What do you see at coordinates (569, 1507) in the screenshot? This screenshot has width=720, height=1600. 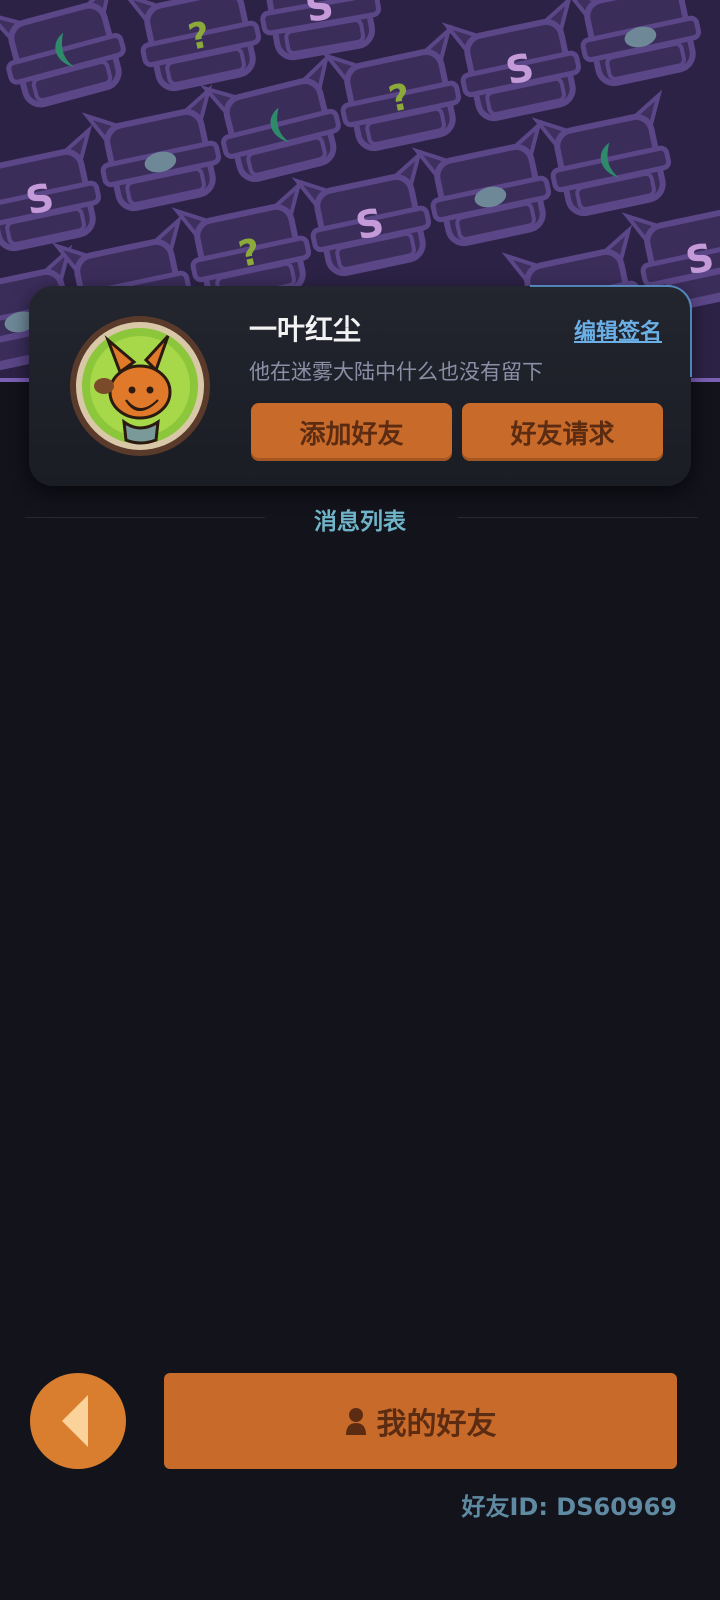 I see `friend-id-label: 好友ID: DS60969` at bounding box center [569, 1507].